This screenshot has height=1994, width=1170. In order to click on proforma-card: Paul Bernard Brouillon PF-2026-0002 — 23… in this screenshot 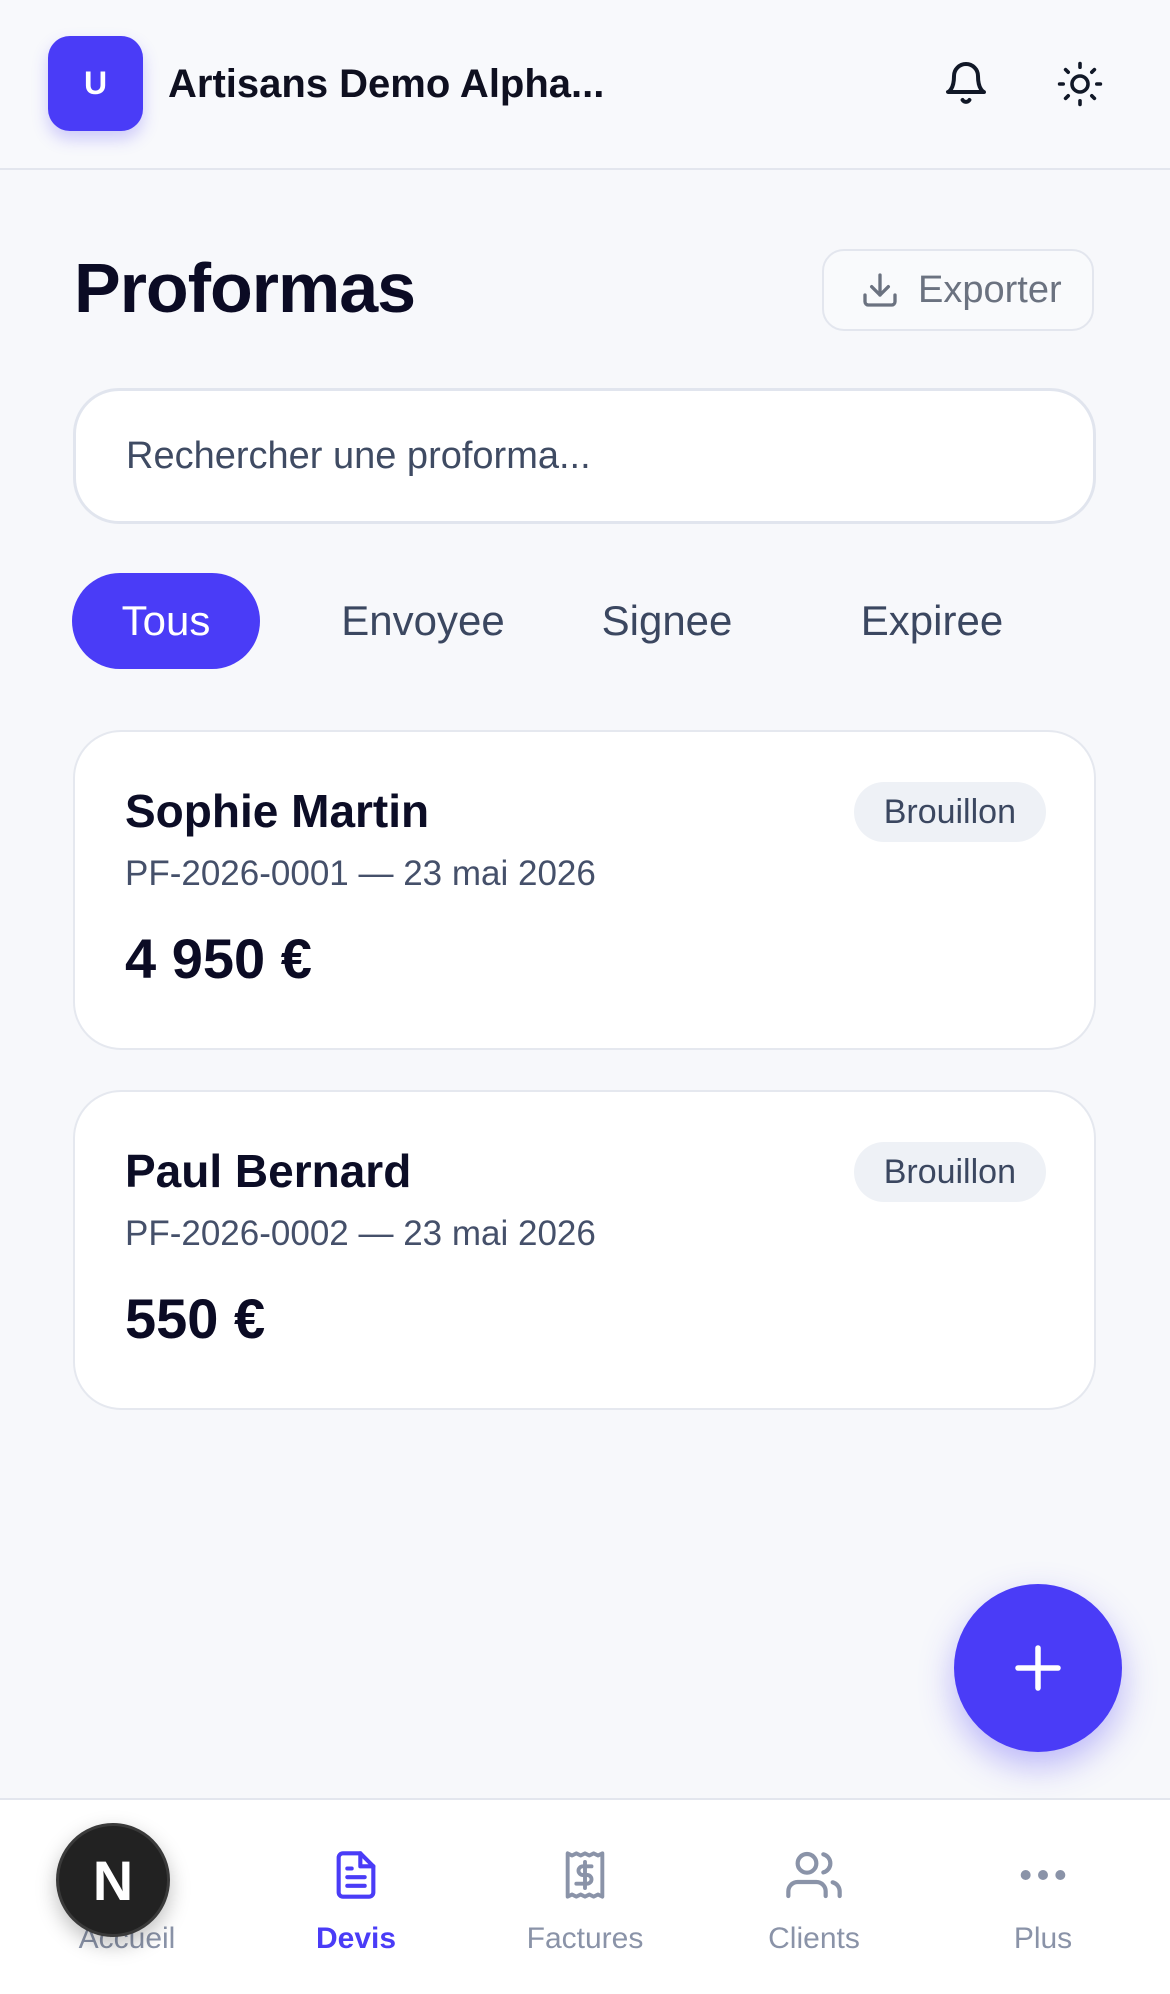, I will do `click(584, 1250)`.